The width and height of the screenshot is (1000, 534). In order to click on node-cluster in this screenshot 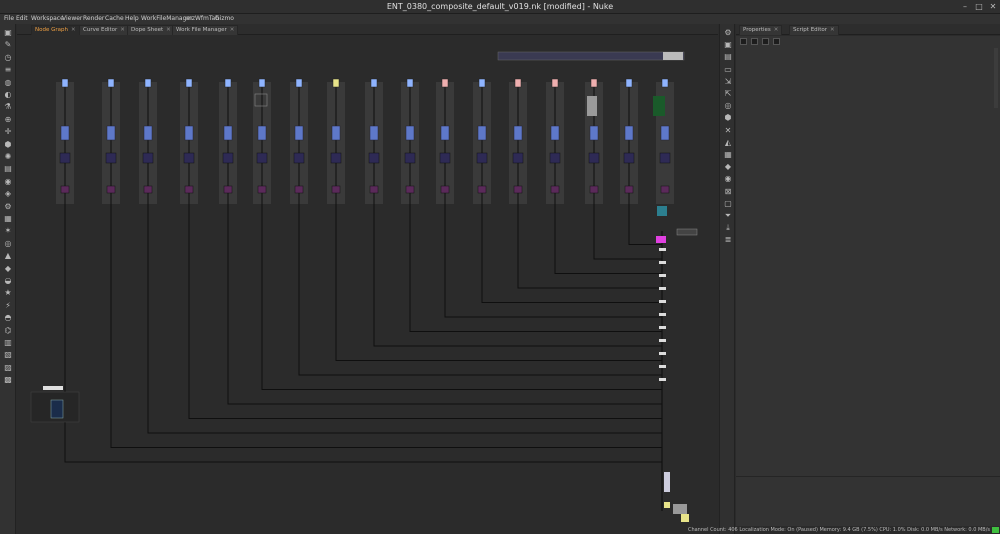, I will do `click(687, 232)`.